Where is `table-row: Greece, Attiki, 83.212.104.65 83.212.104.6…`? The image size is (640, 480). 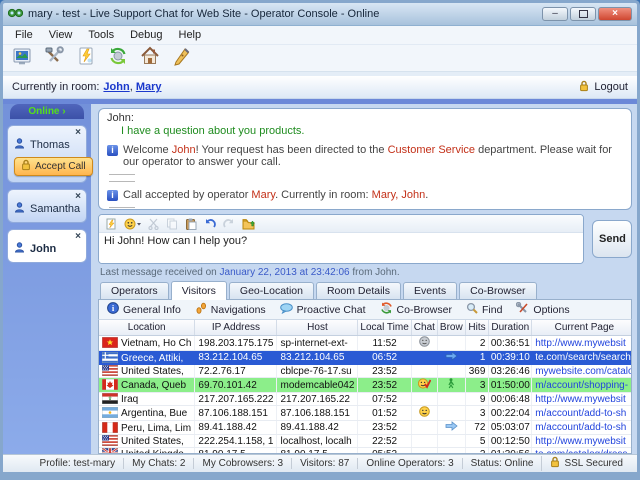
table-row: Greece, Attiki, 83.212.104.65 83.212.104.6… is located at coordinates (365, 357).